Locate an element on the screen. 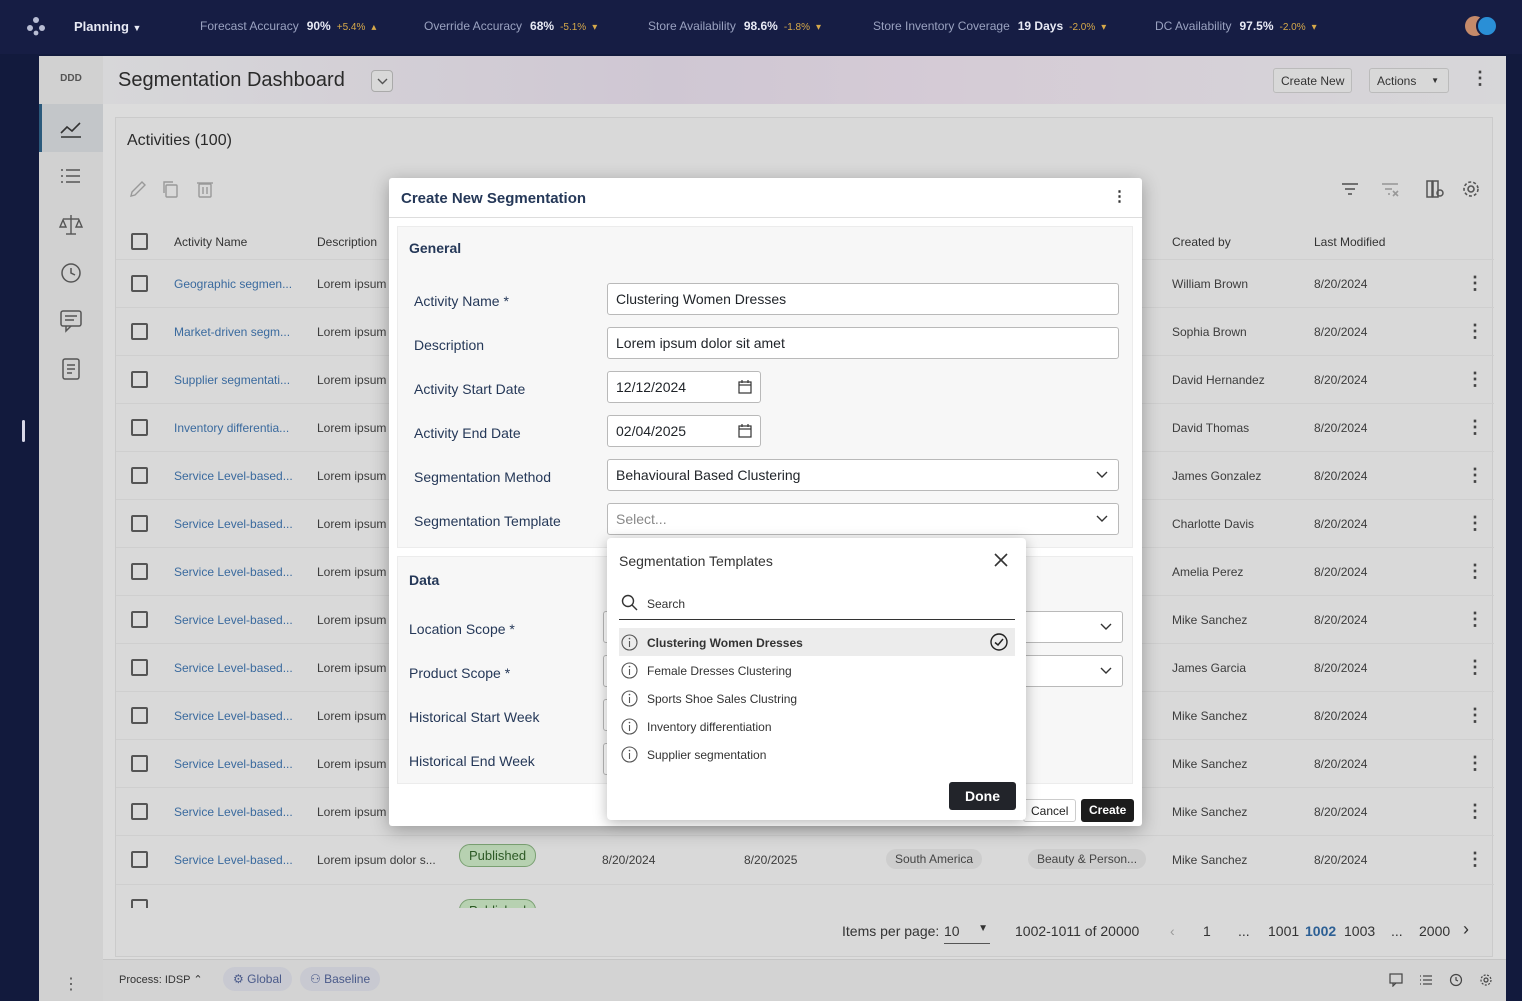 The height and width of the screenshot is (1001, 1522). modal-more-icon: ⋮ is located at coordinates (1119, 196).